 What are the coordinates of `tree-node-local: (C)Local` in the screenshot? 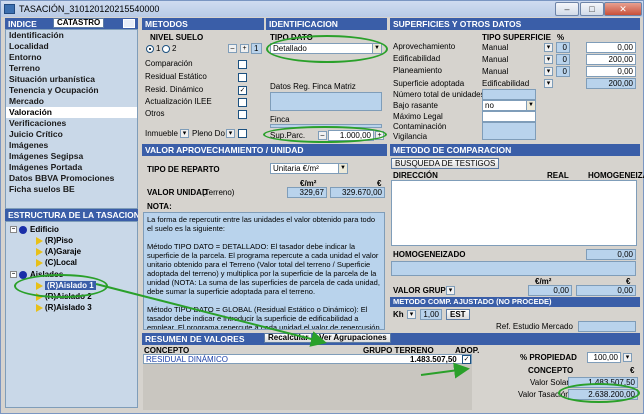 It's located at (56, 262).